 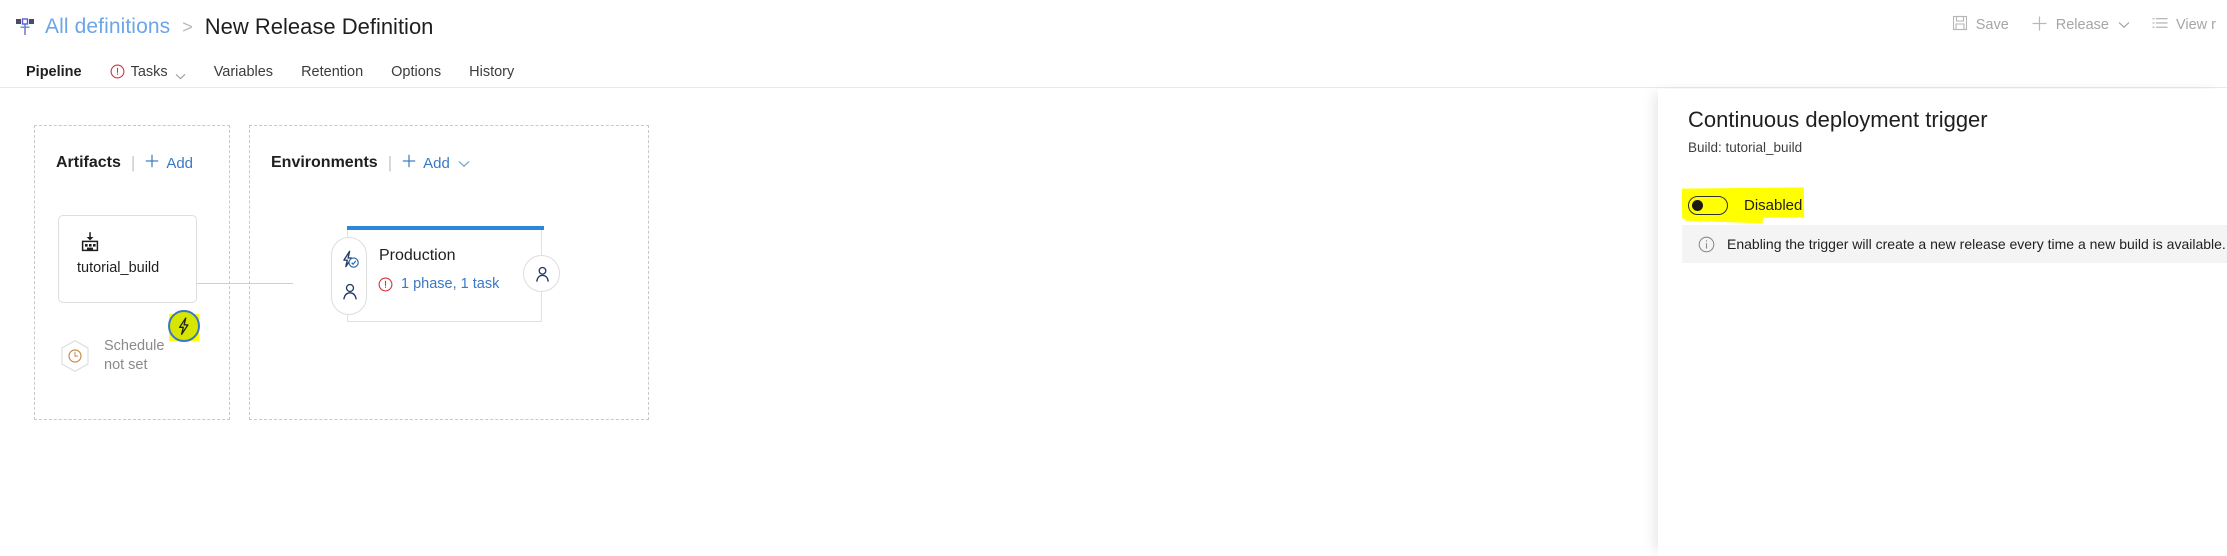 What do you see at coordinates (134, 356) in the screenshot?
I see `schedule-status-text: Schedule not set` at bounding box center [134, 356].